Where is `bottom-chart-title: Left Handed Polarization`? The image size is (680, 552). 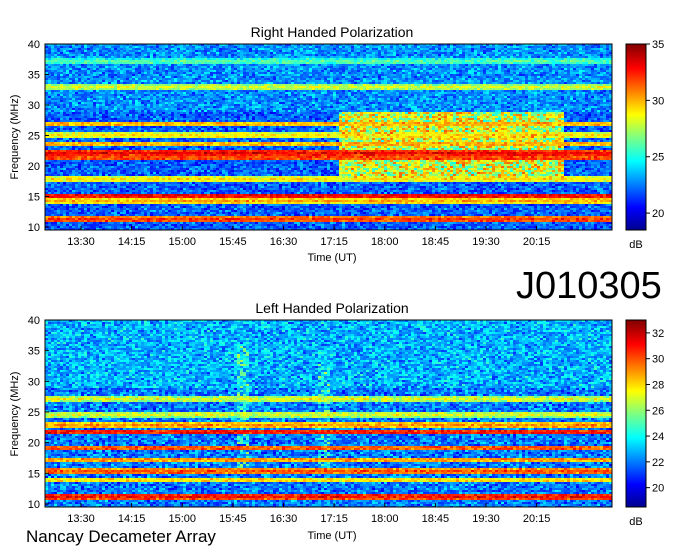 bottom-chart-title: Left Handed Polarization is located at coordinates (331, 308).